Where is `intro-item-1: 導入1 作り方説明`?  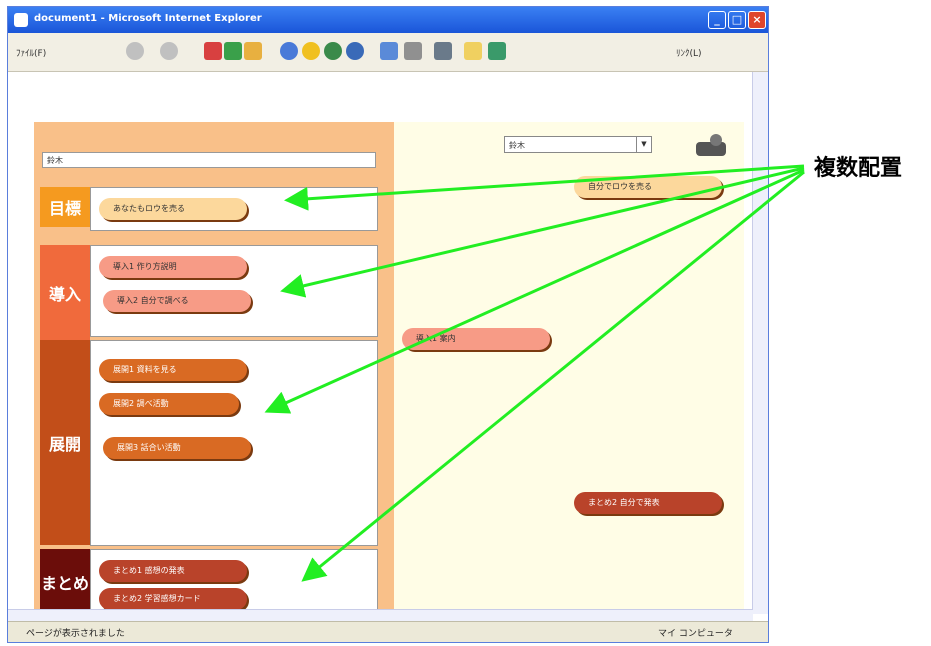
intro-item-1: 導入1 作り方説明 is located at coordinates (173, 267).